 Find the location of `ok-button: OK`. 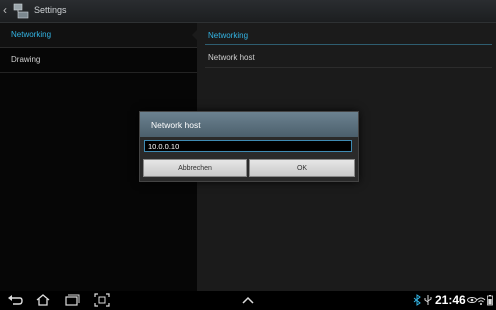

ok-button: OK is located at coordinates (302, 168).